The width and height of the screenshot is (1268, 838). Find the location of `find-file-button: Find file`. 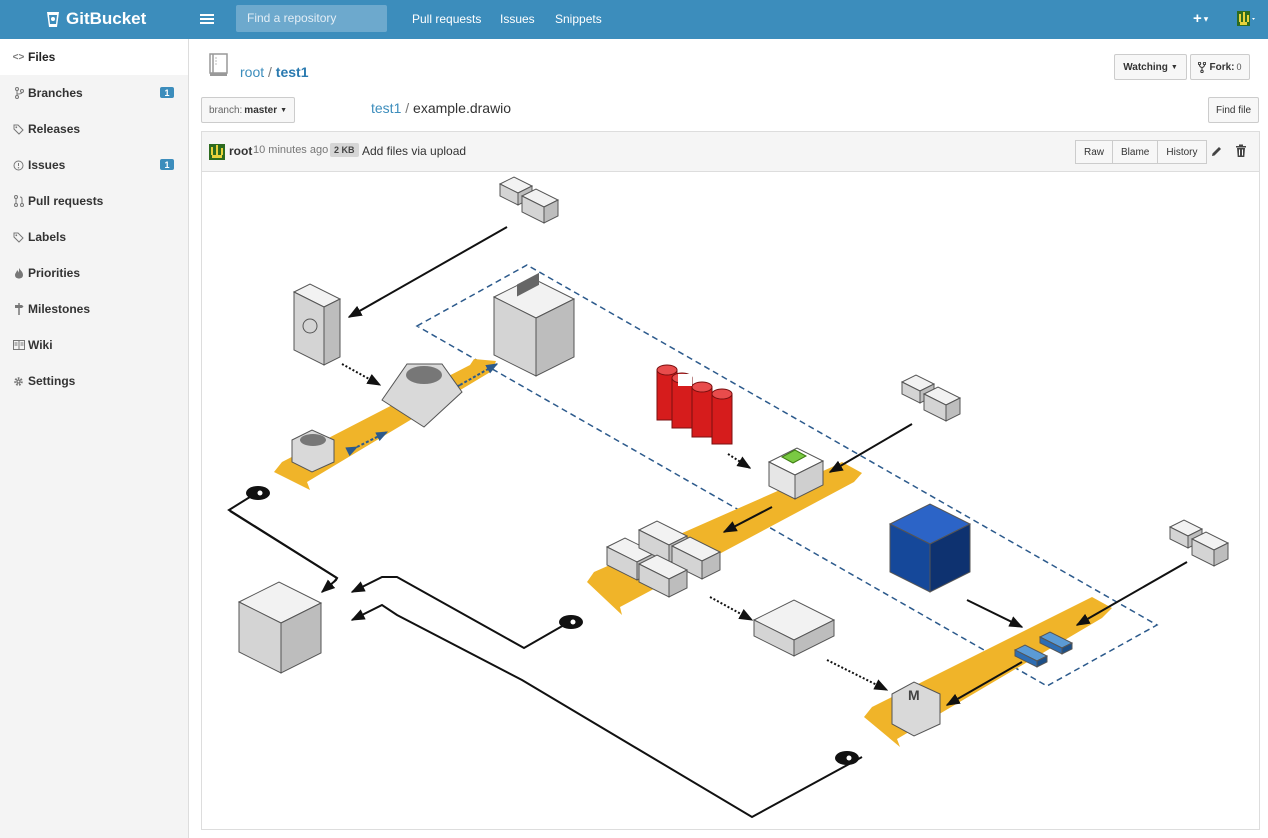

find-file-button: Find file is located at coordinates (1233, 110).